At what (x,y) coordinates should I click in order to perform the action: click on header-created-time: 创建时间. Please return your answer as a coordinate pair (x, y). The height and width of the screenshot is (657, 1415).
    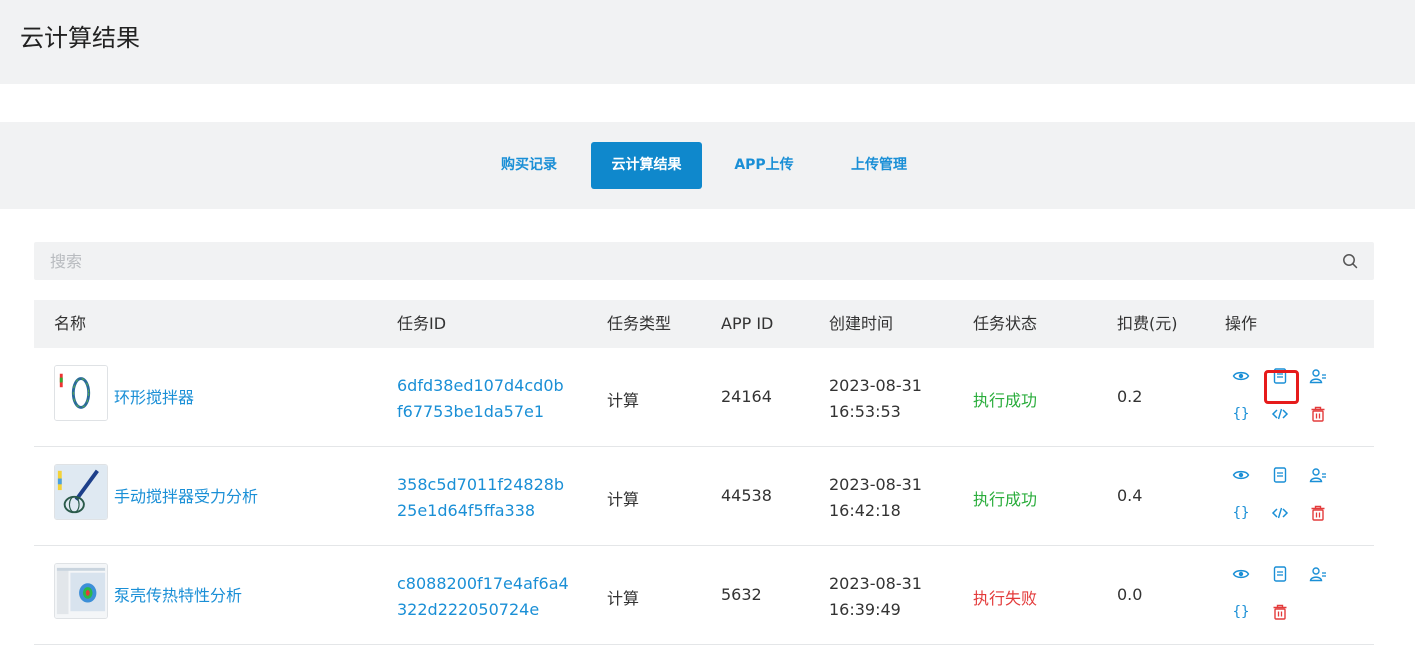
    Looking at the image, I should click on (861, 323).